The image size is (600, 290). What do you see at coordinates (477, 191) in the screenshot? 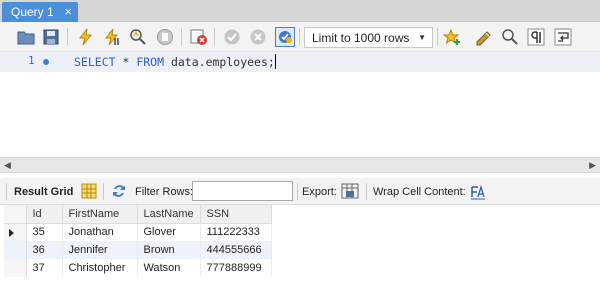
I see `wrap-text-icon` at bounding box center [477, 191].